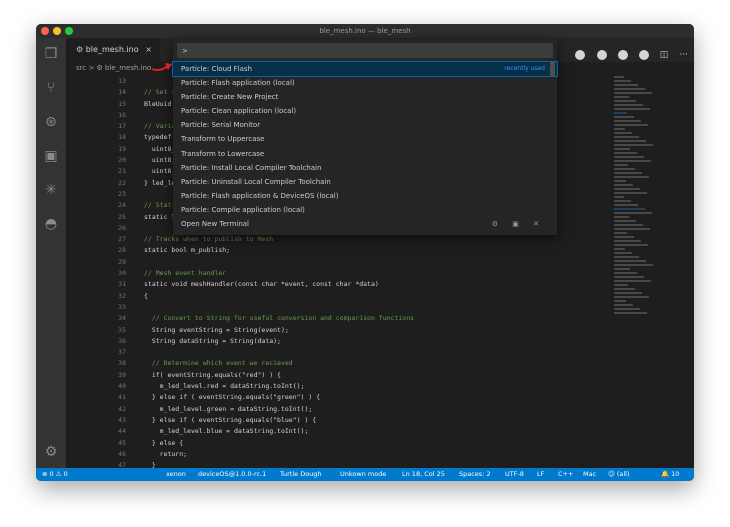 The width and height of the screenshot is (730, 527). I want to click on line-number: 18, so click(122, 137).